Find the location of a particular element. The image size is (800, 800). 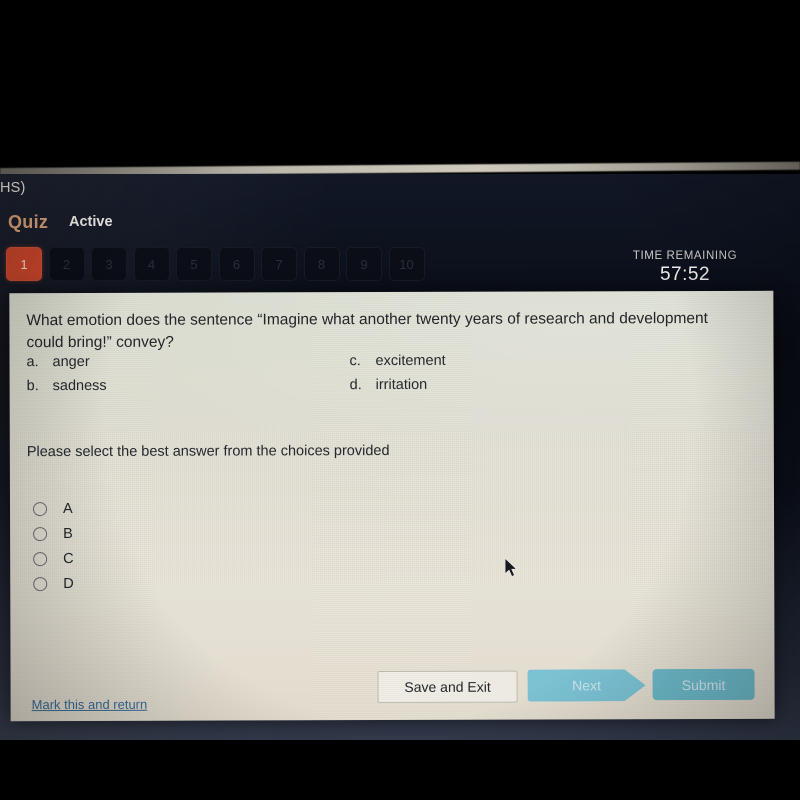

time-remaining: TIME REMAINING 57:52 is located at coordinates (685, 268).